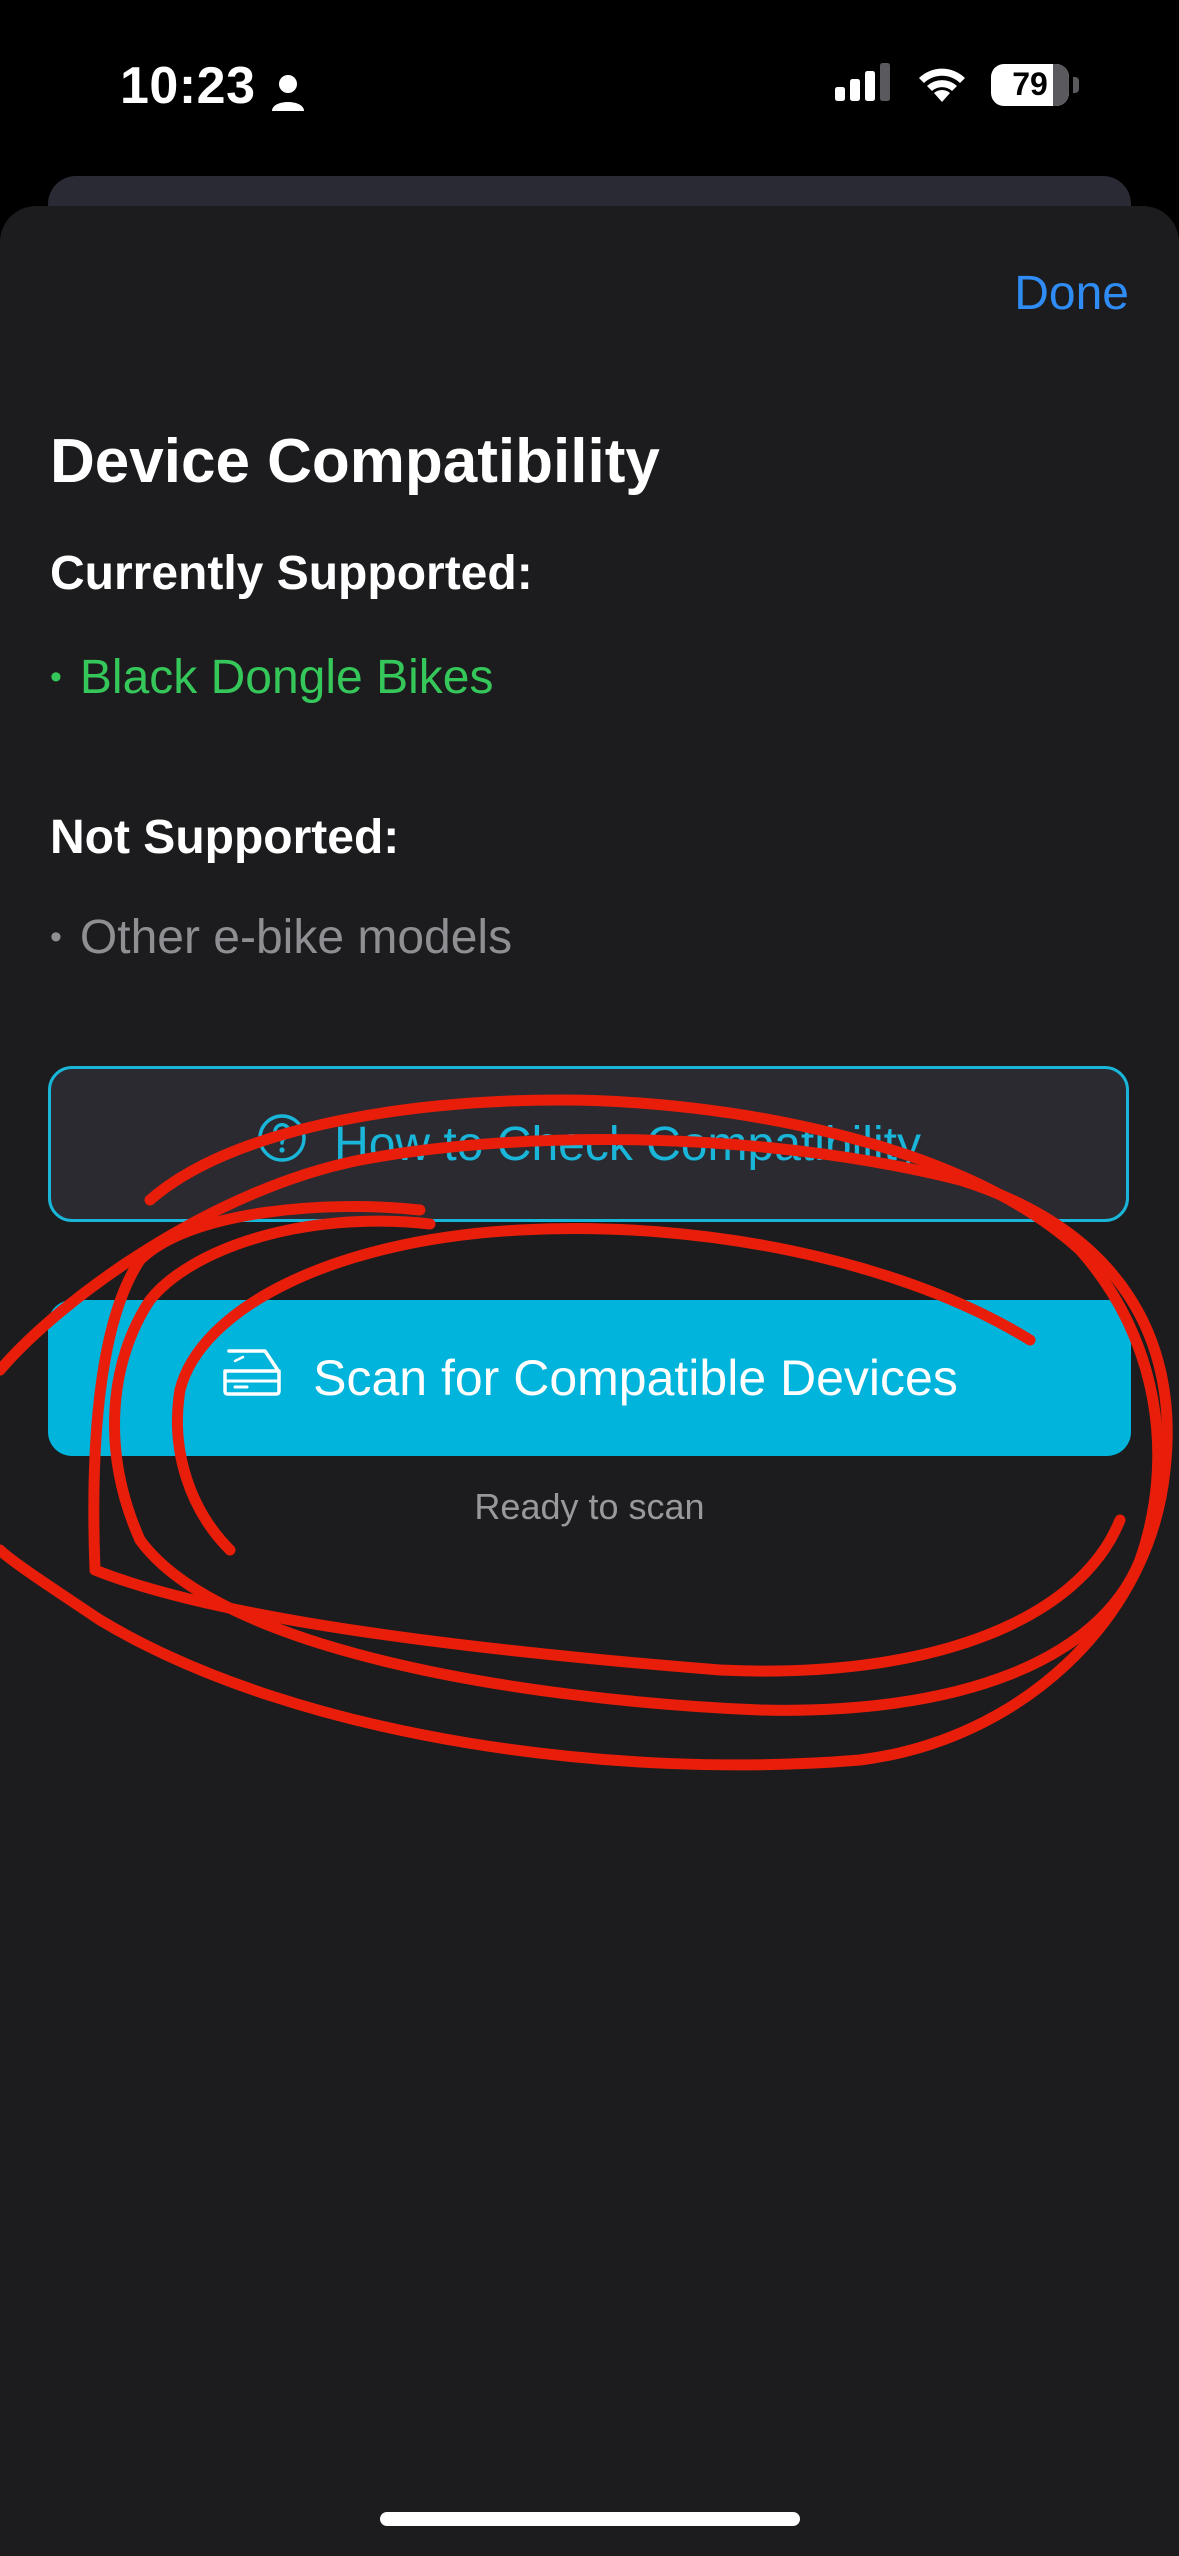  What do you see at coordinates (1060, 84) in the screenshot?
I see `battery-empty-portion` at bounding box center [1060, 84].